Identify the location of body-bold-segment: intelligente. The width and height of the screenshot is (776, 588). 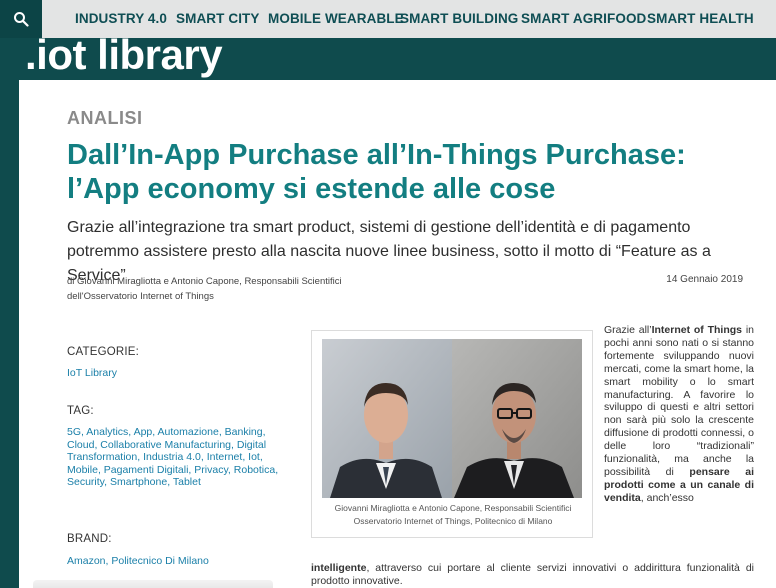
(339, 568).